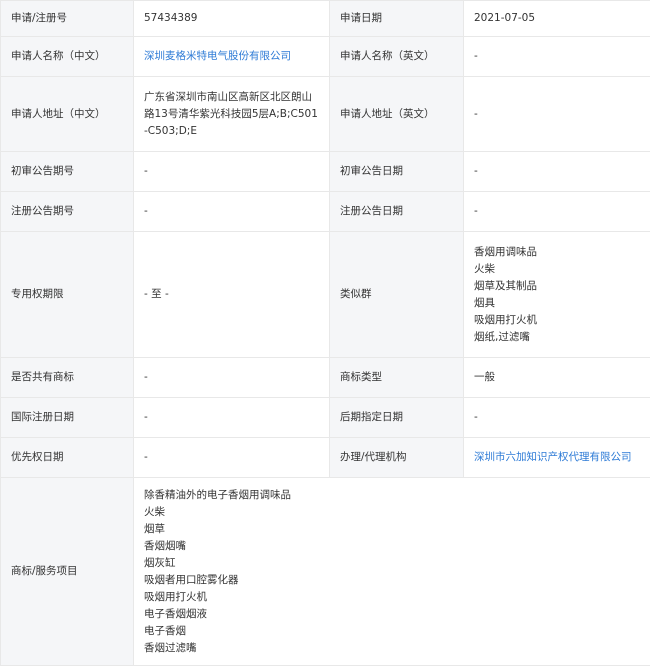 The height and width of the screenshot is (666, 650). What do you see at coordinates (557, 19) in the screenshot?
I see `apply-date-value: 2021-07-05` at bounding box center [557, 19].